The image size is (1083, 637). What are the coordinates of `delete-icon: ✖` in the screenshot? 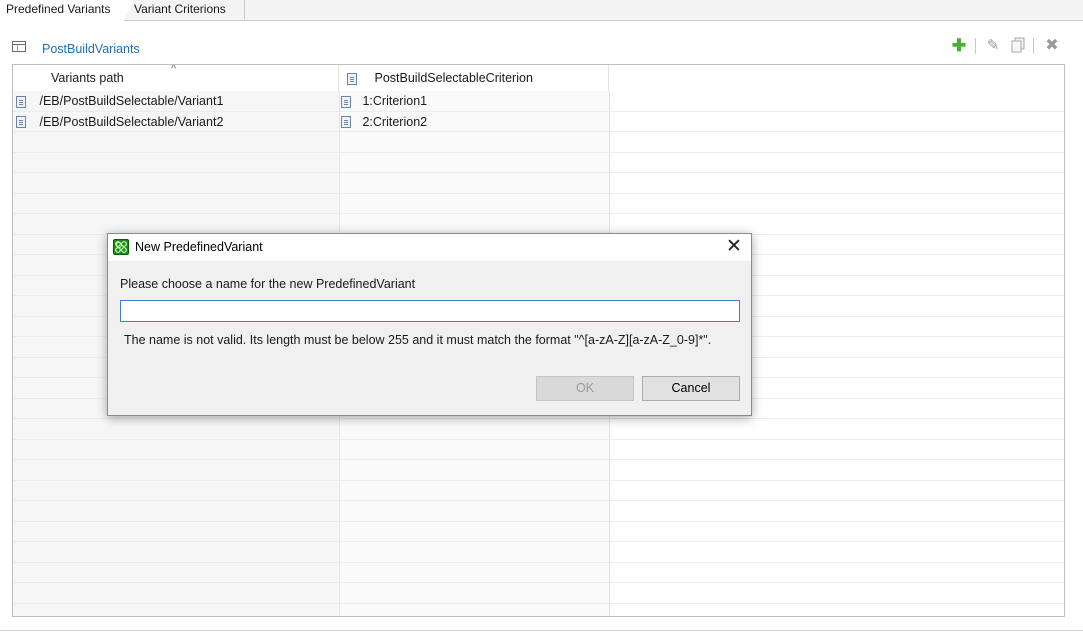 It's located at (1052, 46).